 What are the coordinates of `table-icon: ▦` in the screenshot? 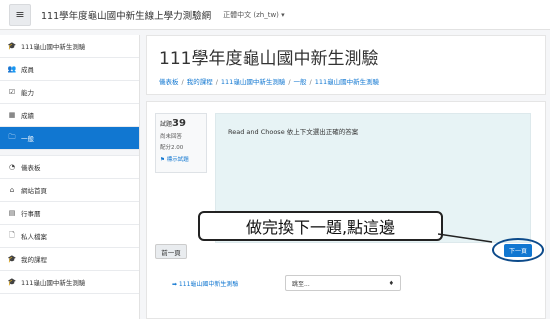 It's located at (12, 115).